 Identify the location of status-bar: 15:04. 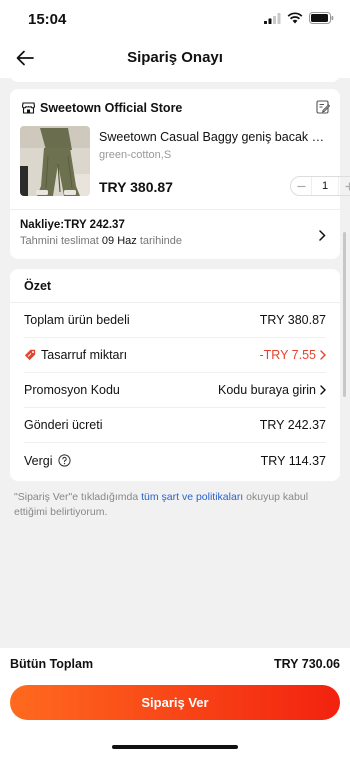
(175, 19).